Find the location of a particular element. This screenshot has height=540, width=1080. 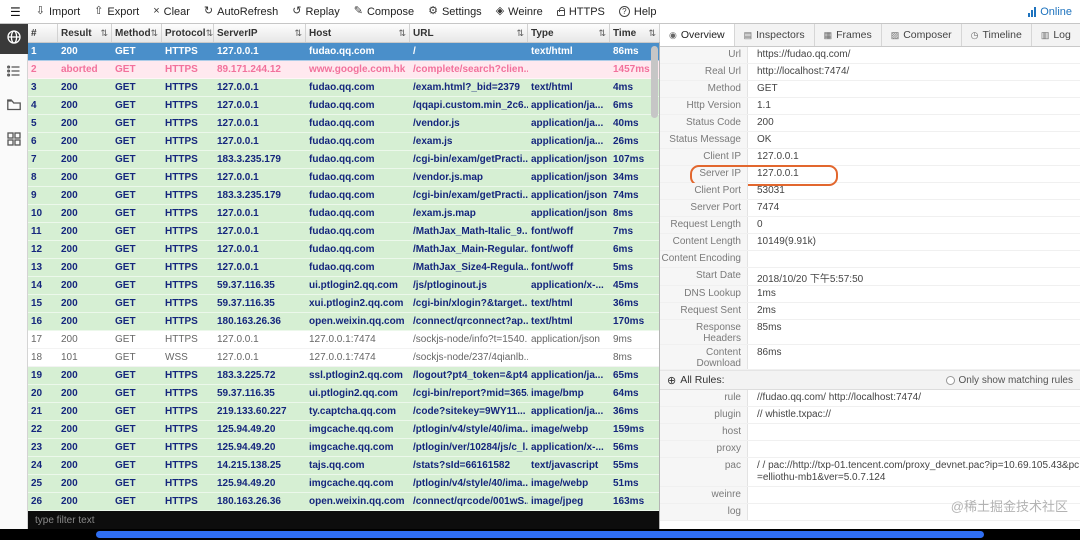

tab-log: ▥ Log is located at coordinates (1056, 35).